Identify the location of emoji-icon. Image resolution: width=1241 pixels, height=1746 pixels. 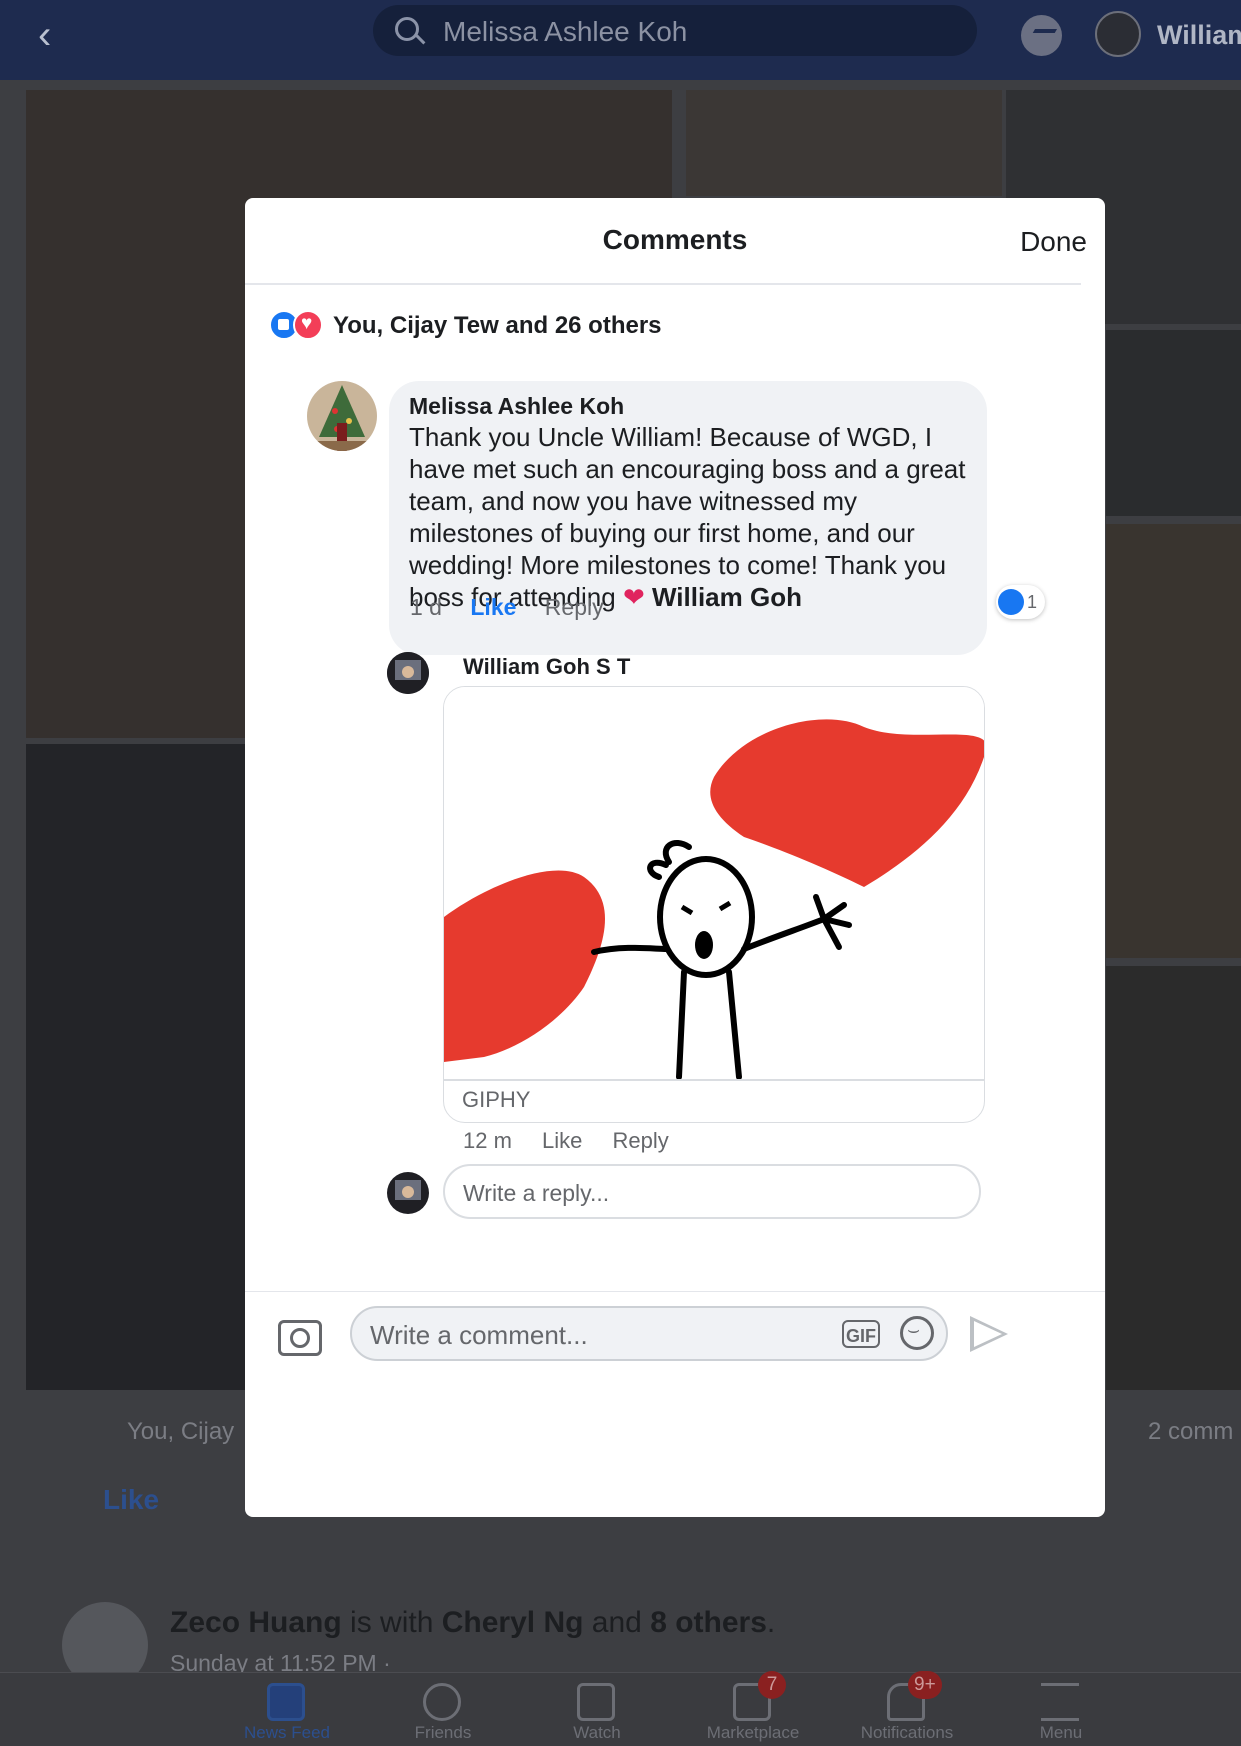
(917, 1333).